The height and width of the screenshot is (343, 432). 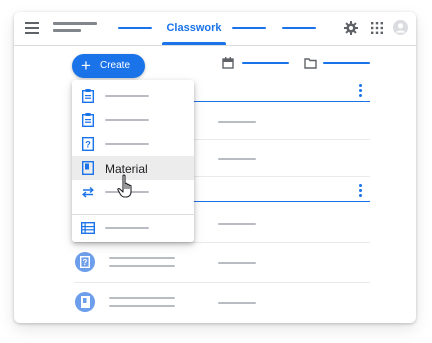 What do you see at coordinates (265, 63) in the screenshot?
I see `google-calendar-link` at bounding box center [265, 63].